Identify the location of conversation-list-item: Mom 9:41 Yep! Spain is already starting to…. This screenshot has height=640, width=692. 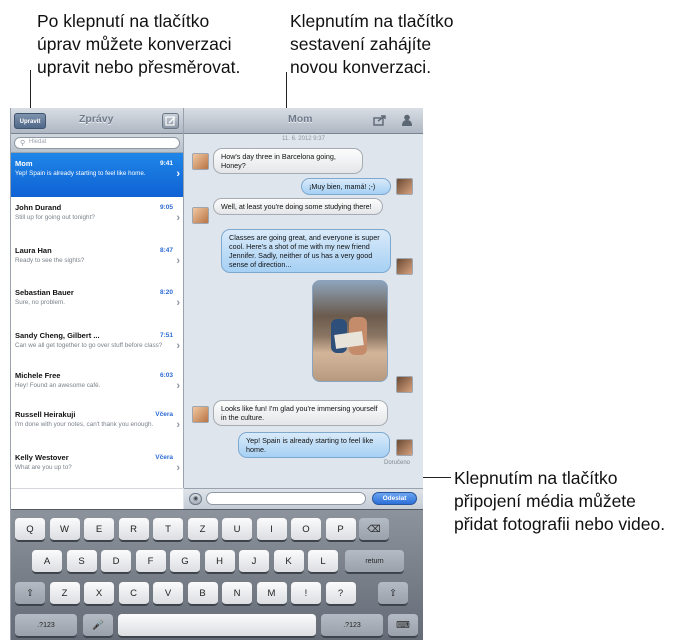
(97, 175).